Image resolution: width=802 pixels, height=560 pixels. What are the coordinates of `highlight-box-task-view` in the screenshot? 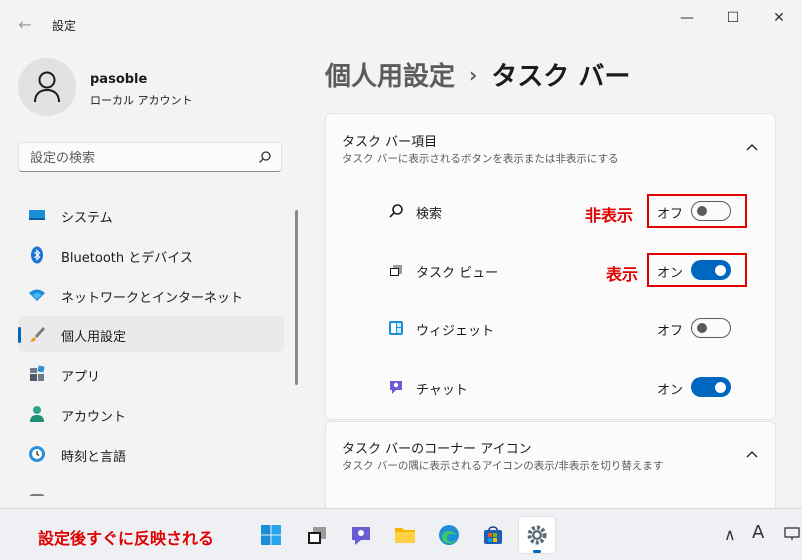 It's located at (697, 270).